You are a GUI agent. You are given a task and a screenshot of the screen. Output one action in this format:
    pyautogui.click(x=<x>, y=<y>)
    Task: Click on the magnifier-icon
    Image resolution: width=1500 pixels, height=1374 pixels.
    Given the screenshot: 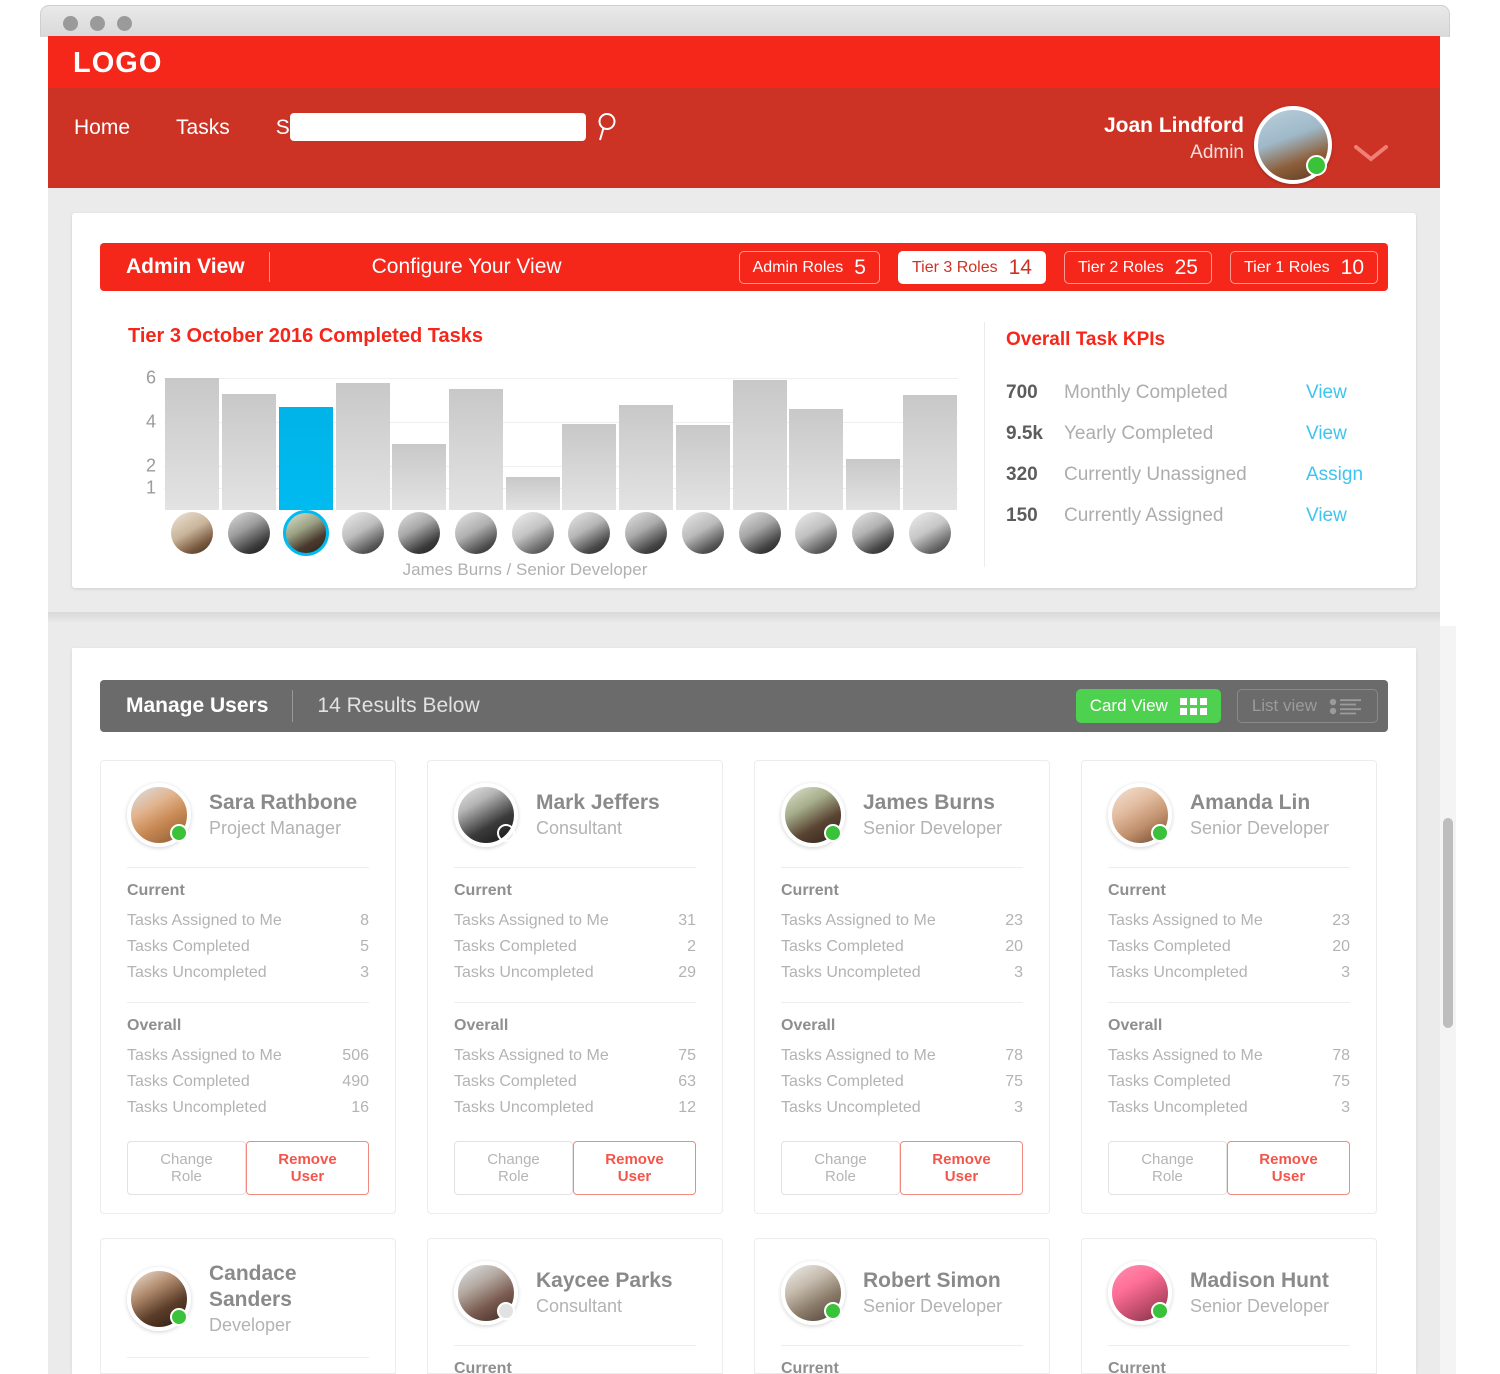 What is the action you would take?
    pyautogui.click(x=607, y=127)
    